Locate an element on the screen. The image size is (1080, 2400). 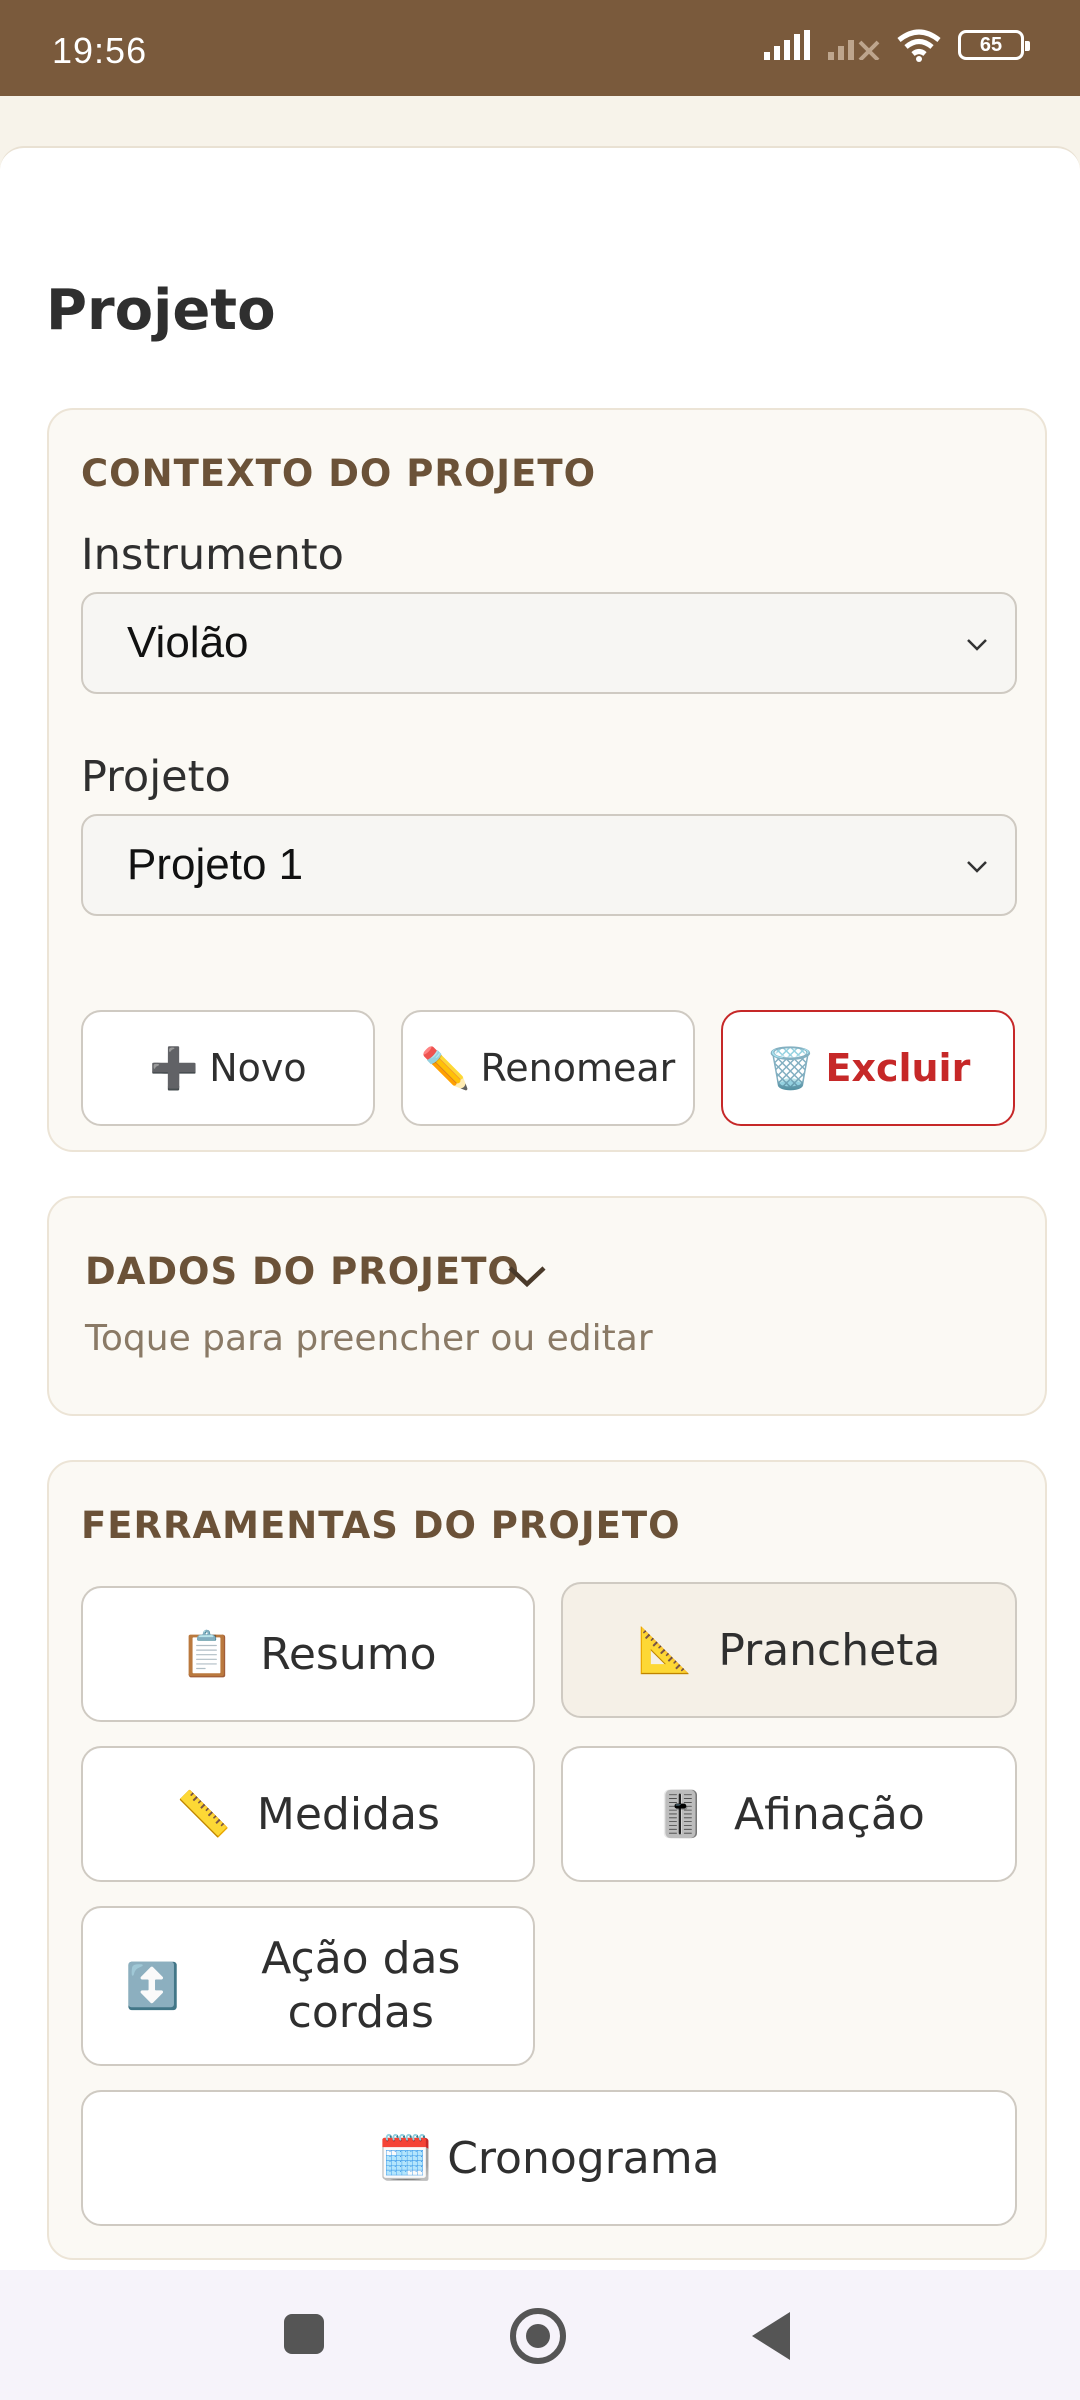
system-nav-bar is located at coordinates (540, 2335).